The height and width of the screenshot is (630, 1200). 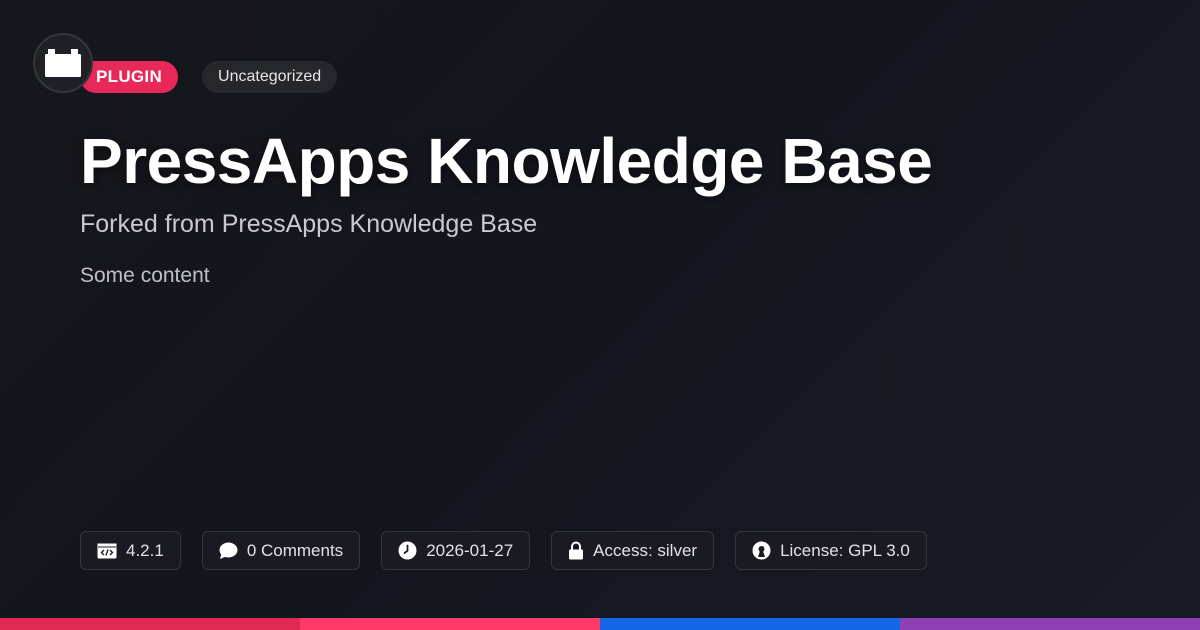 I want to click on date-chip: 2026-01-27, so click(x=456, y=550).